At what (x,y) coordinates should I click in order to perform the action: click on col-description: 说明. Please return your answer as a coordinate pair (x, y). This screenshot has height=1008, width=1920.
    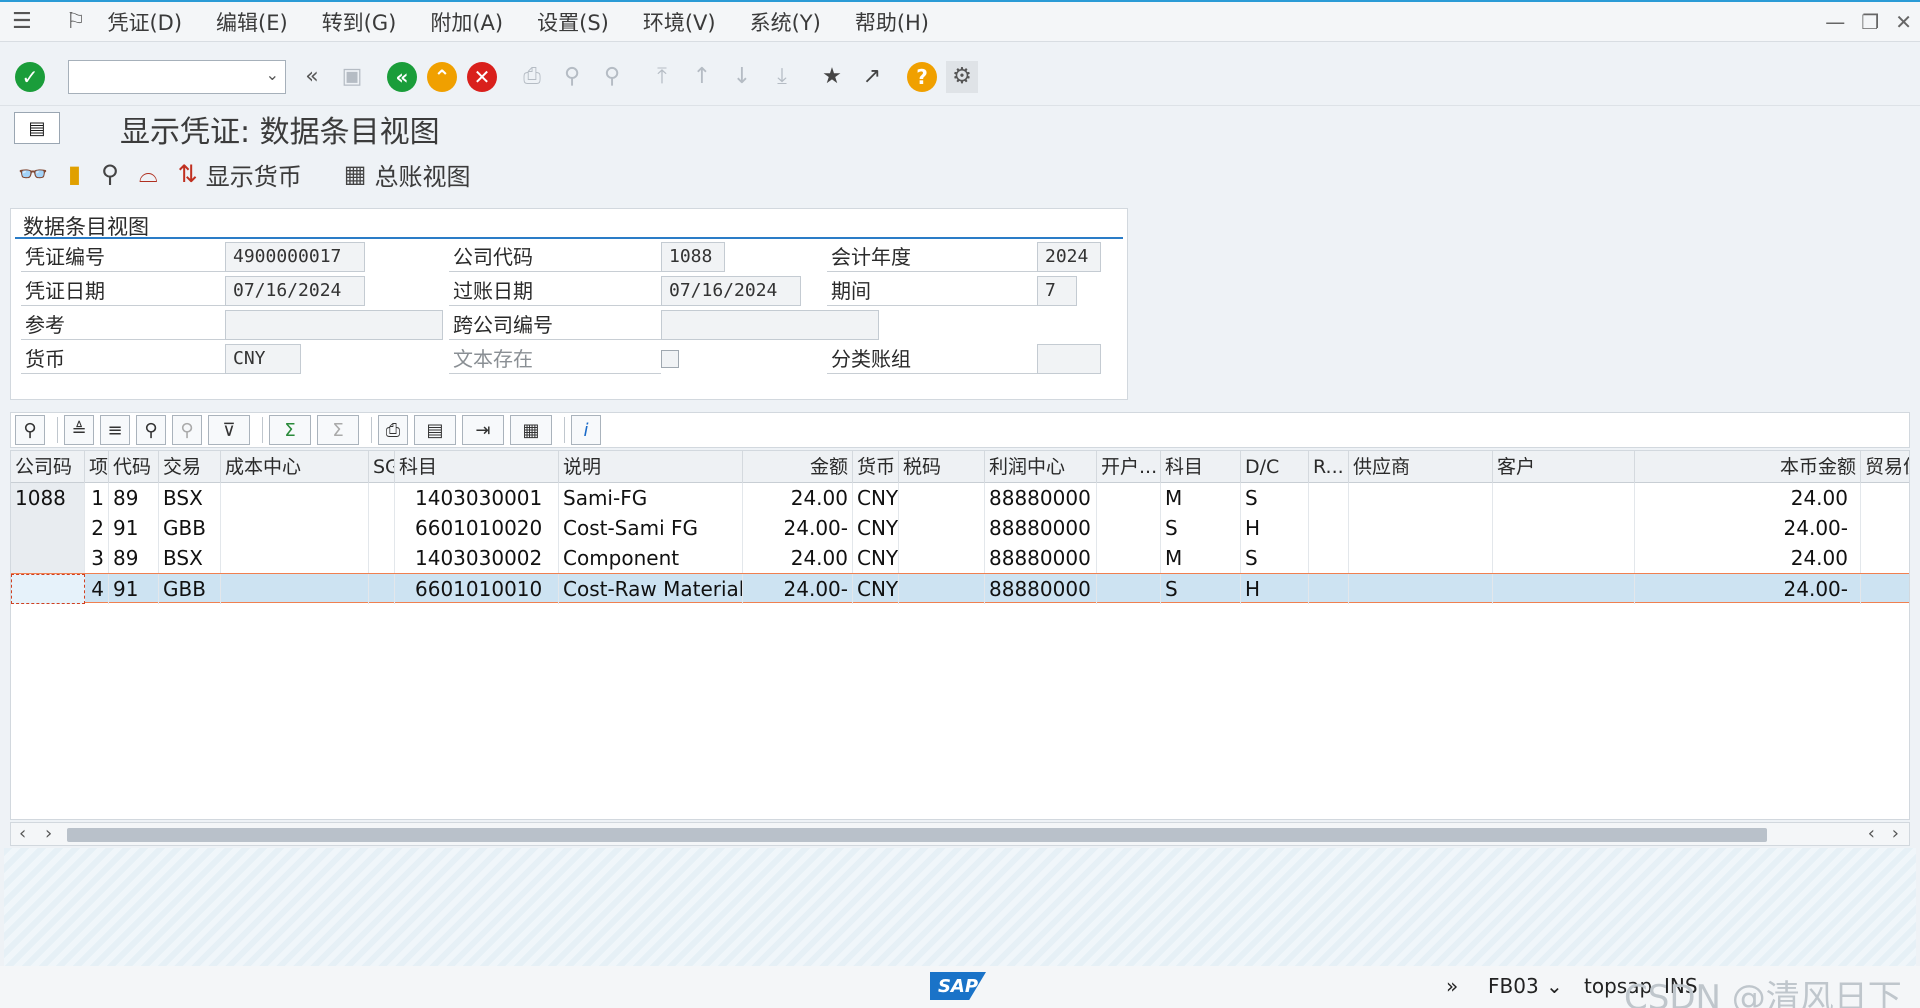
    Looking at the image, I should click on (651, 467).